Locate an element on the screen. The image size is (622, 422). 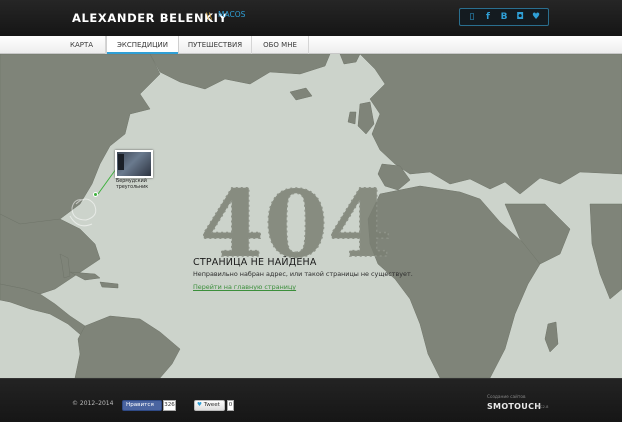
instagram-icon: ◘ is located at coordinates (520, 17).